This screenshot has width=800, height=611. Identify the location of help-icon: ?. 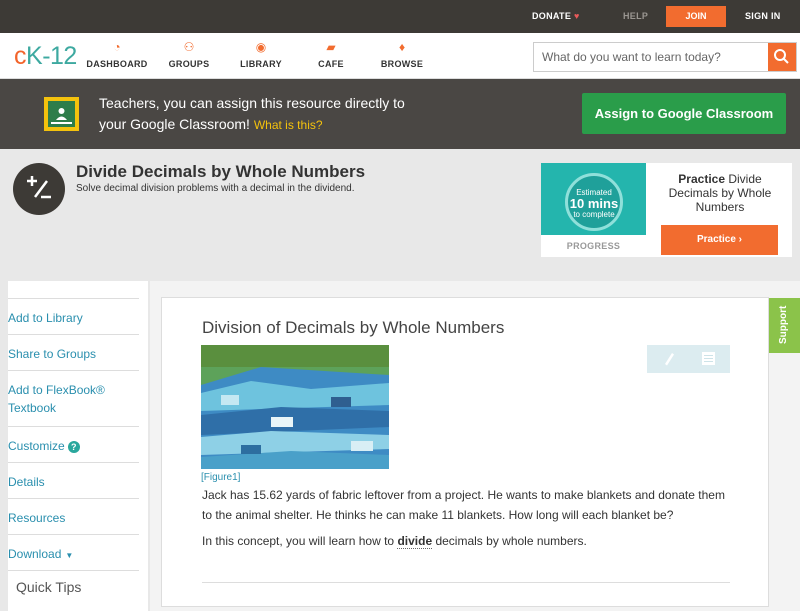
(73, 447).